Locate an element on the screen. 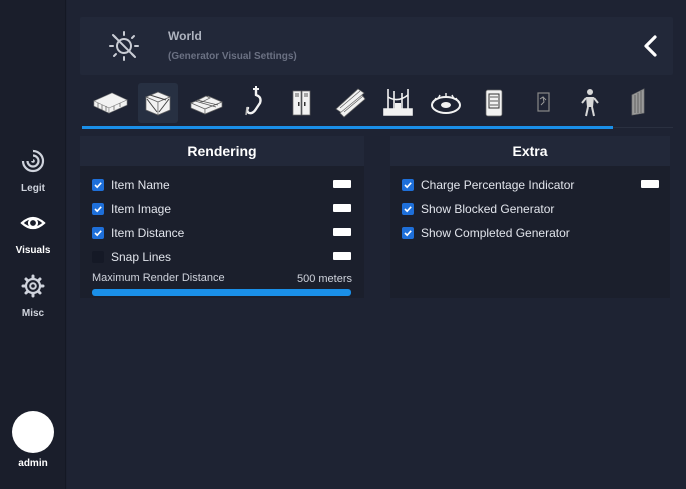 The image size is (686, 489). eye-icon is located at coordinates (33, 223).